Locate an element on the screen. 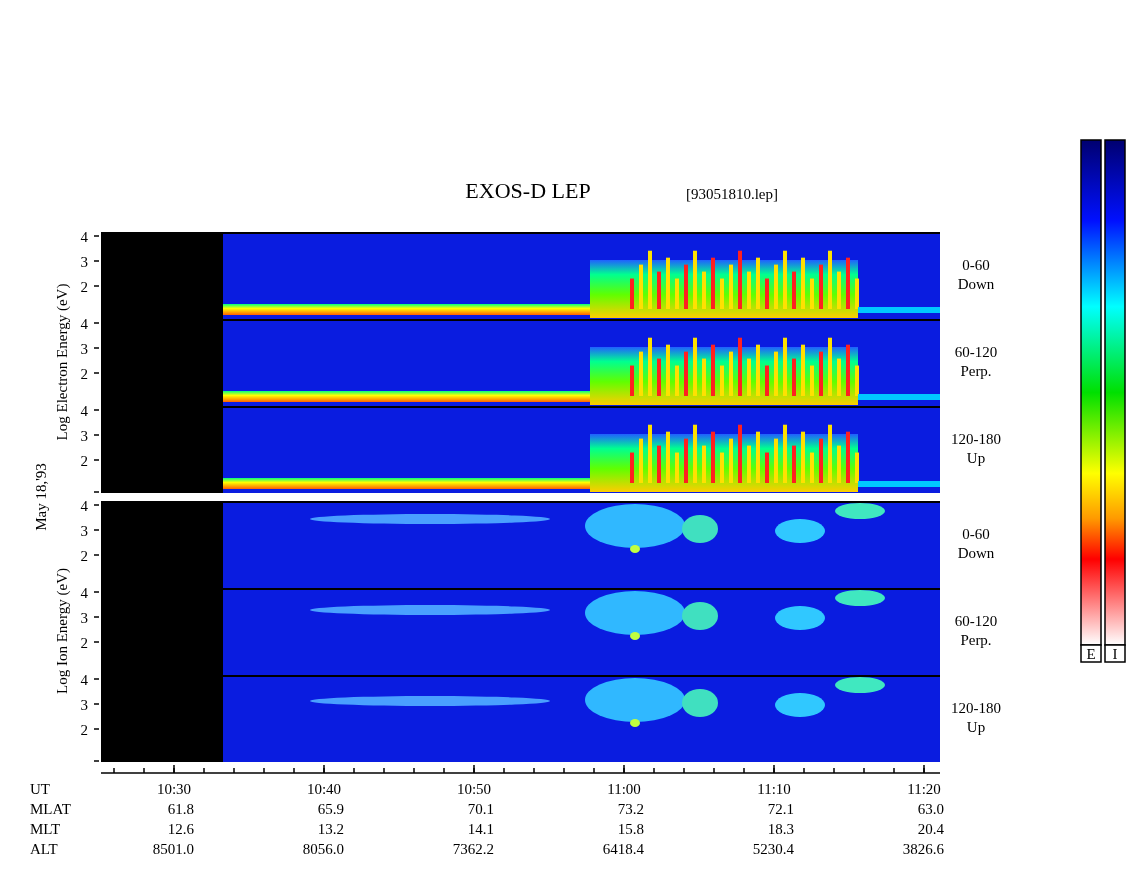 The image size is (1130, 875). time-label: 11:00 is located at coordinates (624, 789).